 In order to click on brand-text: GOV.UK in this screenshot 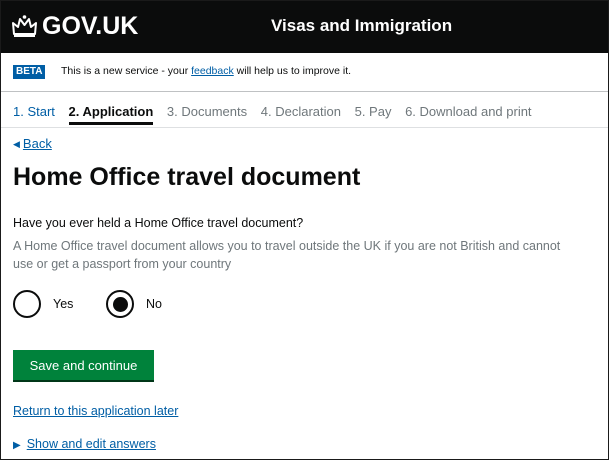, I will do `click(90, 26)`.